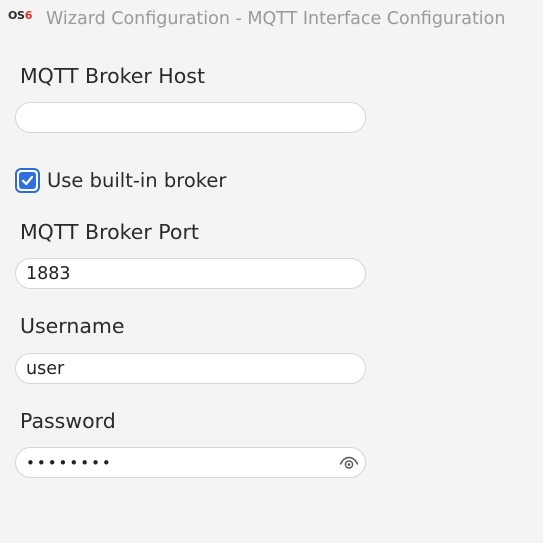 The width and height of the screenshot is (543, 543). Describe the element at coordinates (16, 15) in the screenshot. I see `app-logo-prefix: OS` at that location.